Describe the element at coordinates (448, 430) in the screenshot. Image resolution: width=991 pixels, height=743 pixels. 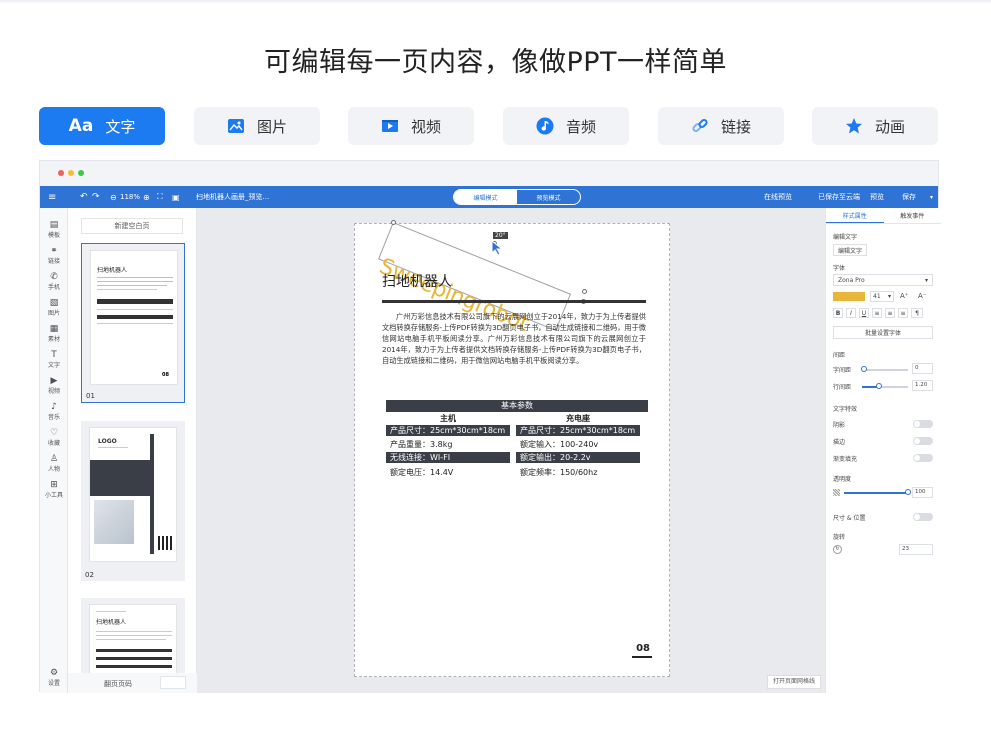
I see `table-cell: 产品尺寸：25cm*30cm*18cm` at that location.